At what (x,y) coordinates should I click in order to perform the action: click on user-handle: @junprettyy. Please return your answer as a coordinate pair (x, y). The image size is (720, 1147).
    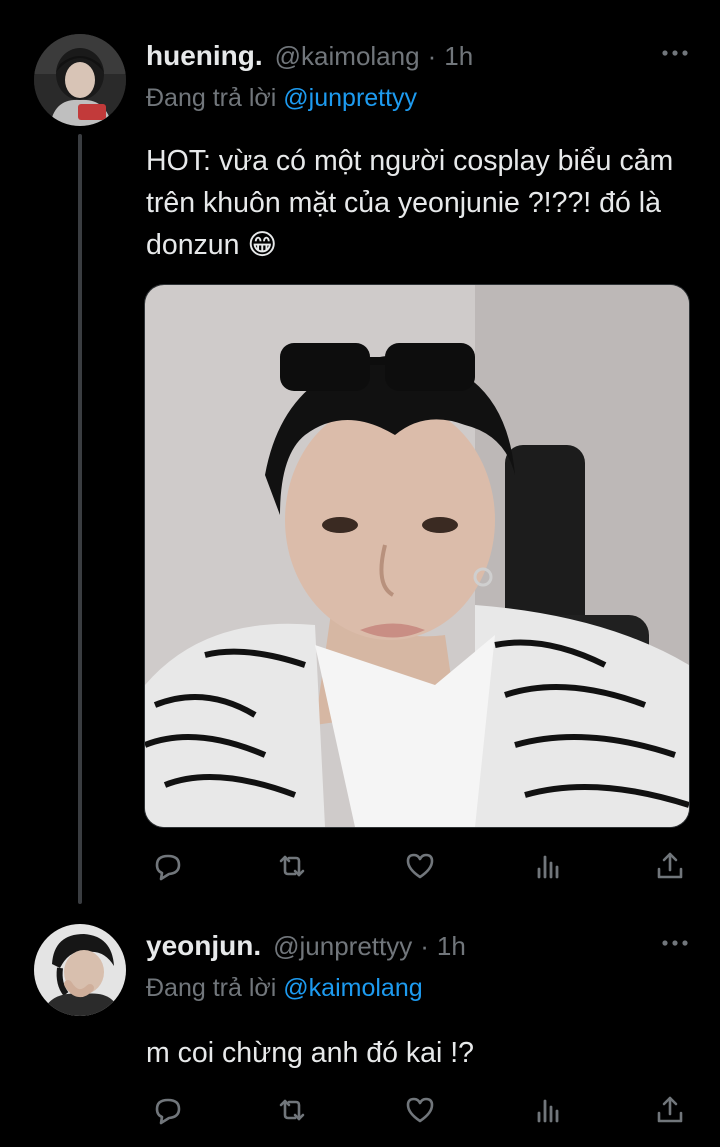
    Looking at the image, I should click on (342, 946).